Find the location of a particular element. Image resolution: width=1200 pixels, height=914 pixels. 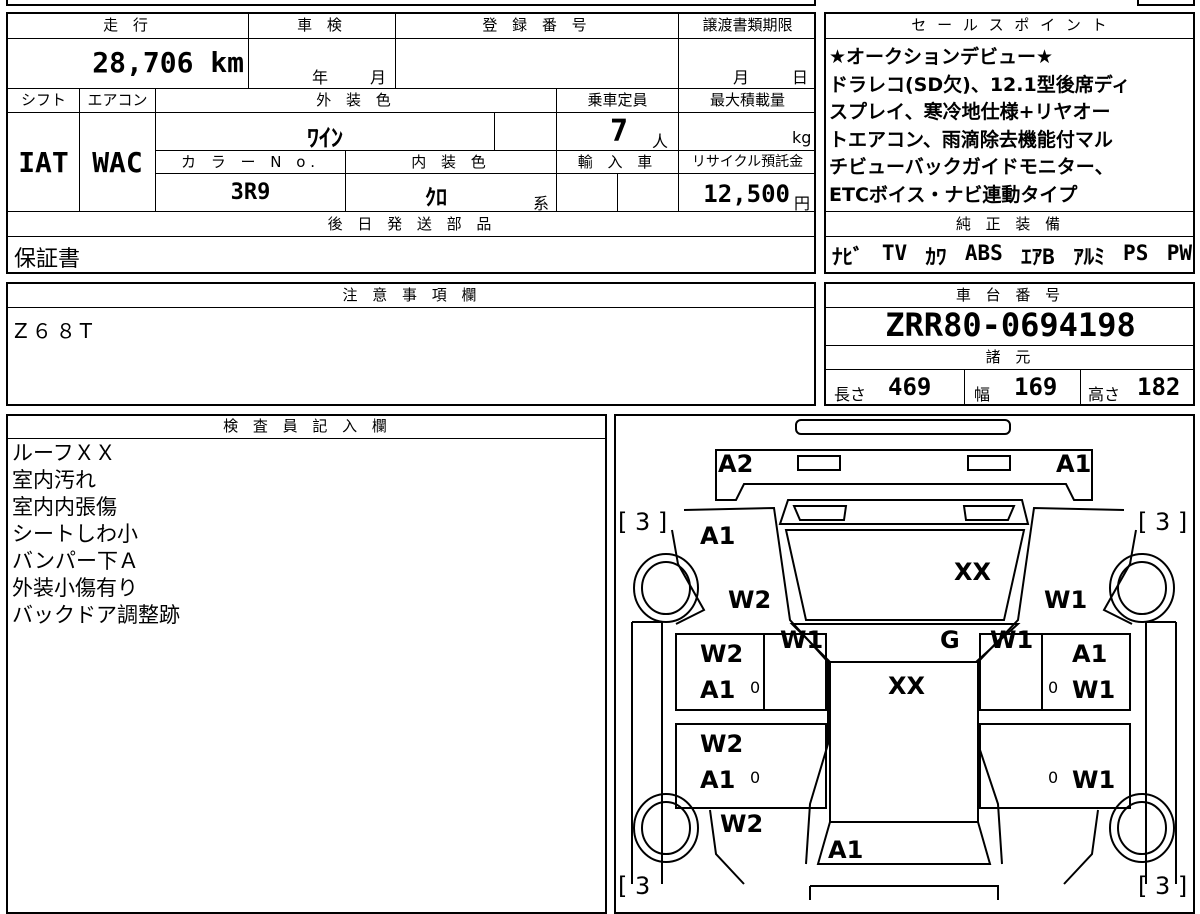

mark-w2-left-front-door: W2 is located at coordinates (722, 654).